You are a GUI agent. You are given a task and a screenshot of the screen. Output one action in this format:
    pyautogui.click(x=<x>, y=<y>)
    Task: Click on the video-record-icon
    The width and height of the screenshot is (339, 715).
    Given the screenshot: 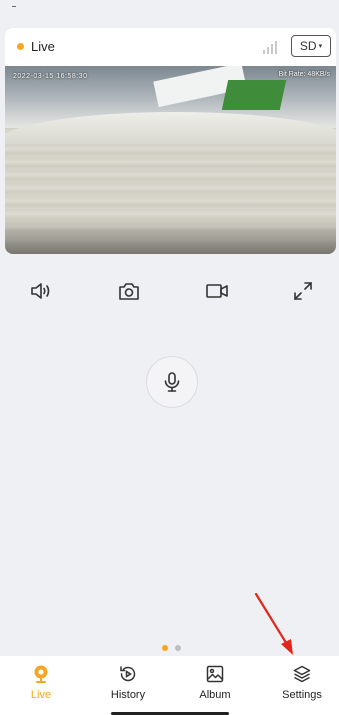 What is the action you would take?
    pyautogui.click(x=217, y=291)
    